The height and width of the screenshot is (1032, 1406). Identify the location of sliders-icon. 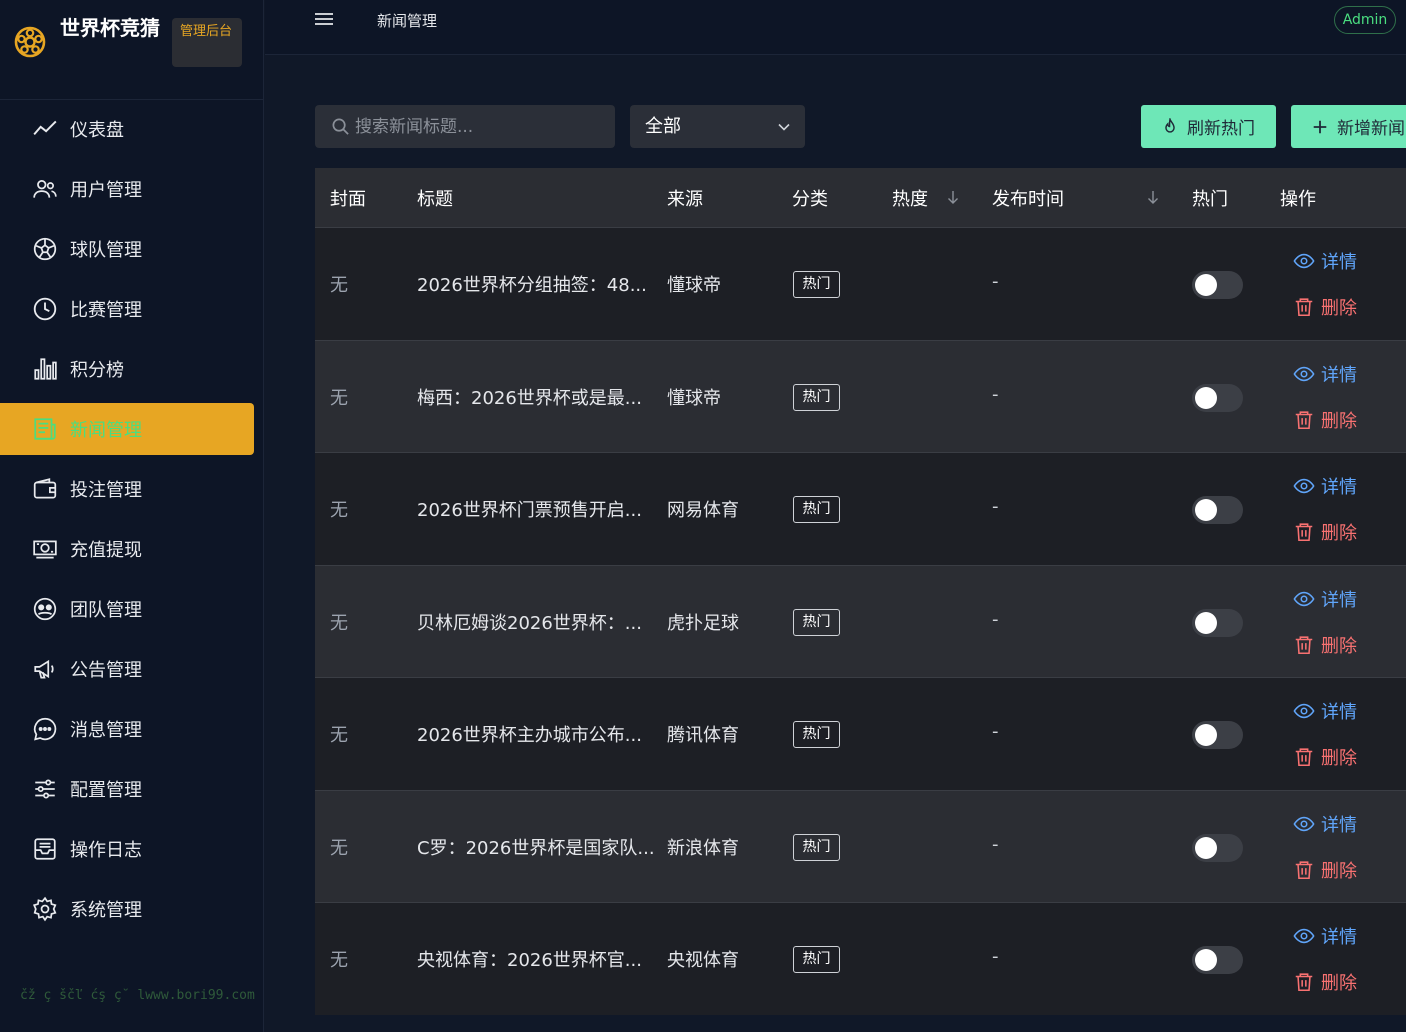
(45, 789).